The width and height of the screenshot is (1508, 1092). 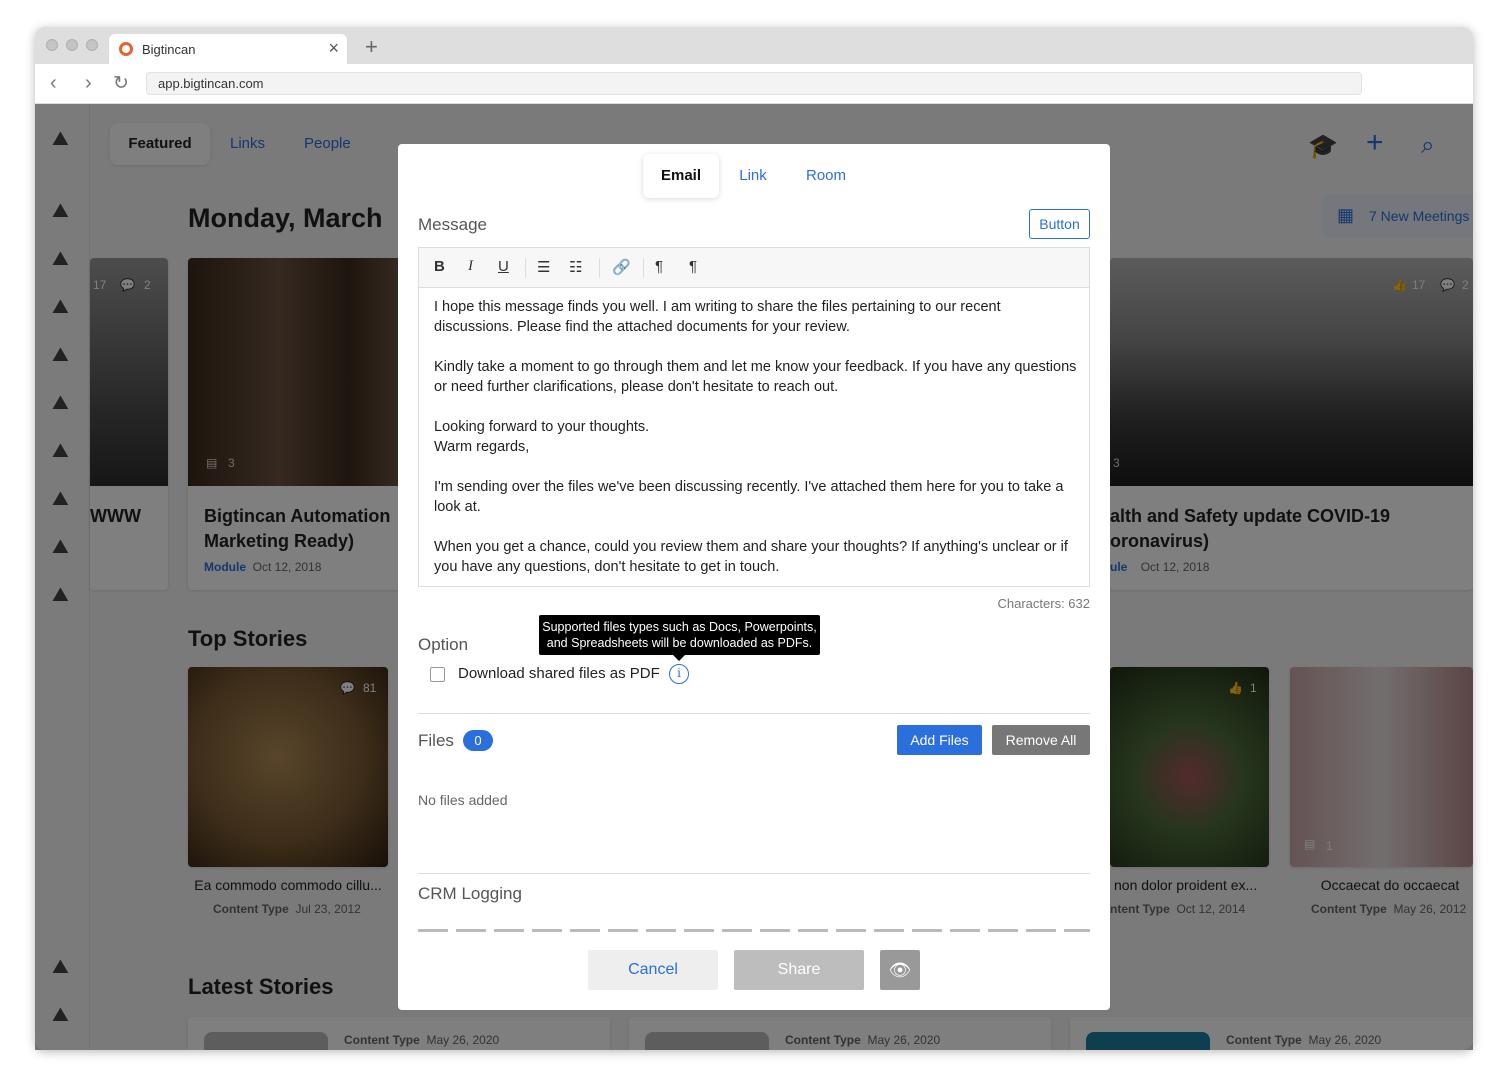 What do you see at coordinates (169, 49) in the screenshot?
I see `tab-title: Bigtincan` at bounding box center [169, 49].